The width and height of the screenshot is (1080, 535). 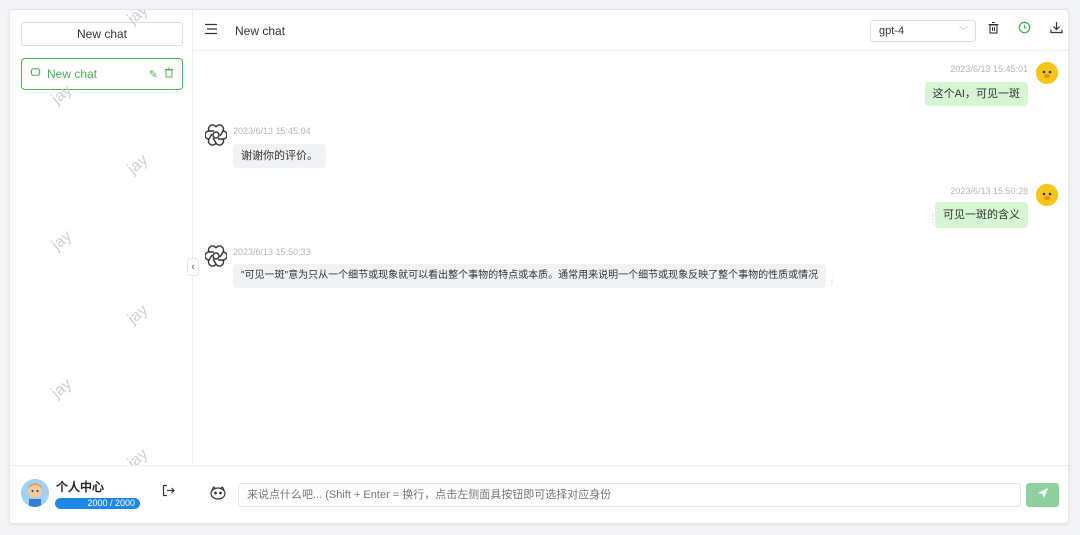 What do you see at coordinates (272, 252) in the screenshot?
I see `message-timestamp: 2023/6/13 15:50:33` at bounding box center [272, 252].